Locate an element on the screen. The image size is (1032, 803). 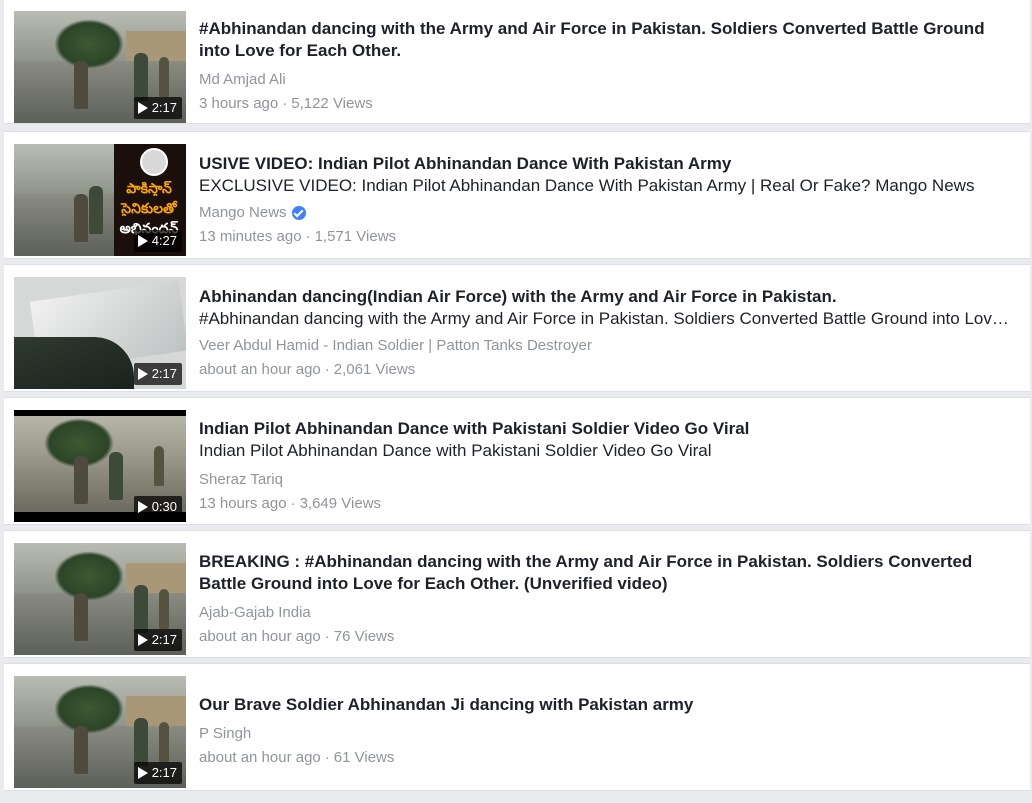
channel-name-text: Sheraz Tariq is located at coordinates (241, 480).